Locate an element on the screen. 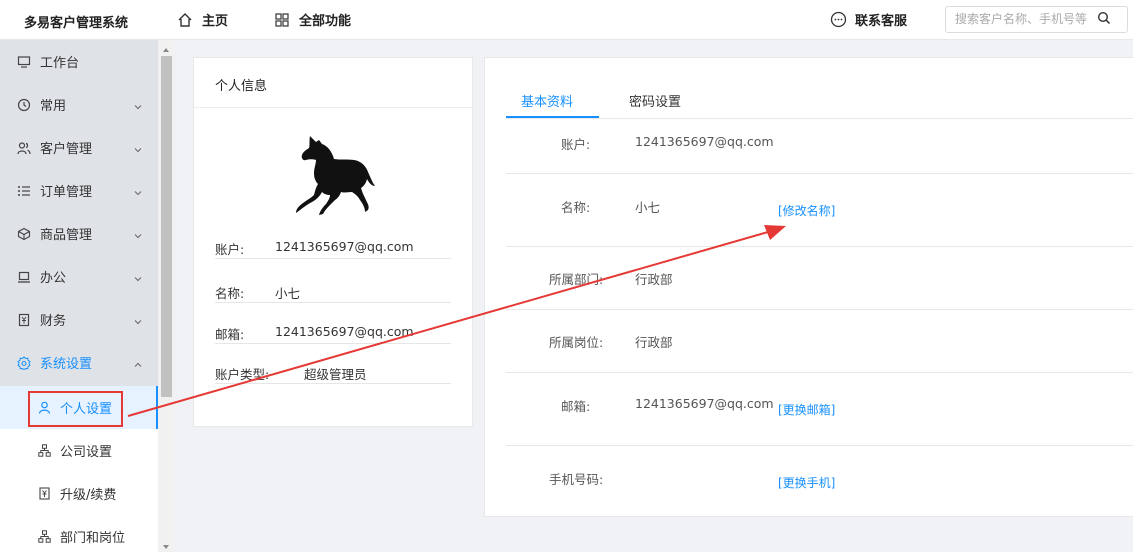 The height and width of the screenshot is (552, 1133). scroll-down-icon is located at coordinates (166, 544).